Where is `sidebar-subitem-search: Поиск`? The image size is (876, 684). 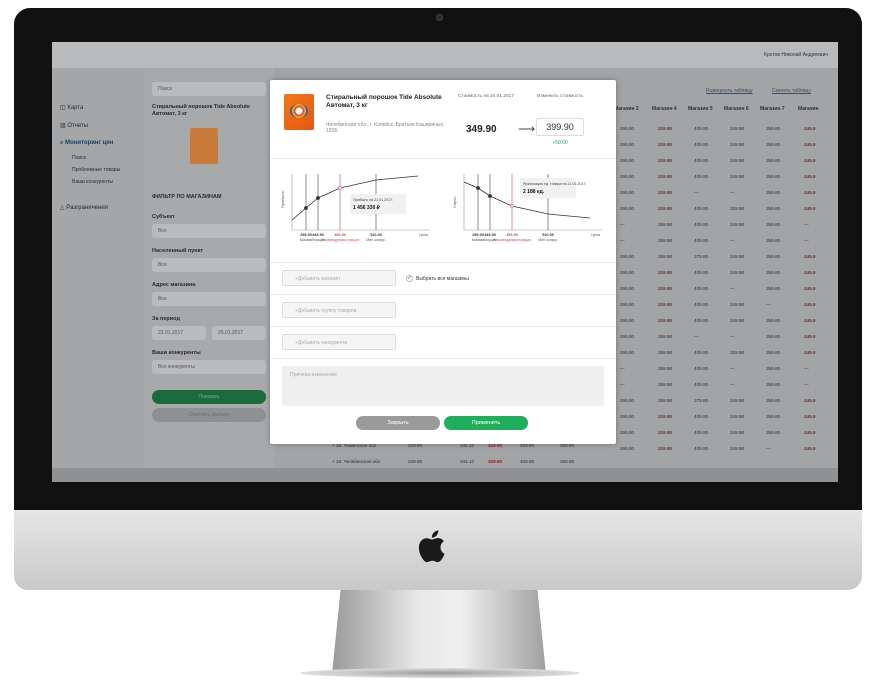 sidebar-subitem-search: Поиск is located at coordinates (79, 158).